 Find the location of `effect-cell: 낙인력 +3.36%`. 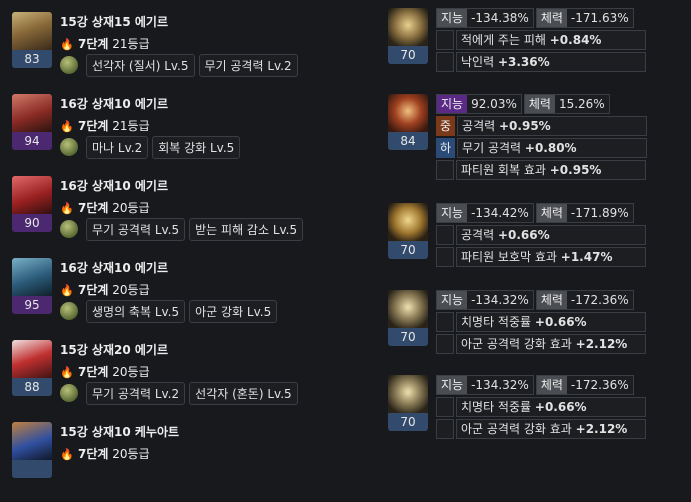

effect-cell: 낙인력 +3.36% is located at coordinates (551, 62).